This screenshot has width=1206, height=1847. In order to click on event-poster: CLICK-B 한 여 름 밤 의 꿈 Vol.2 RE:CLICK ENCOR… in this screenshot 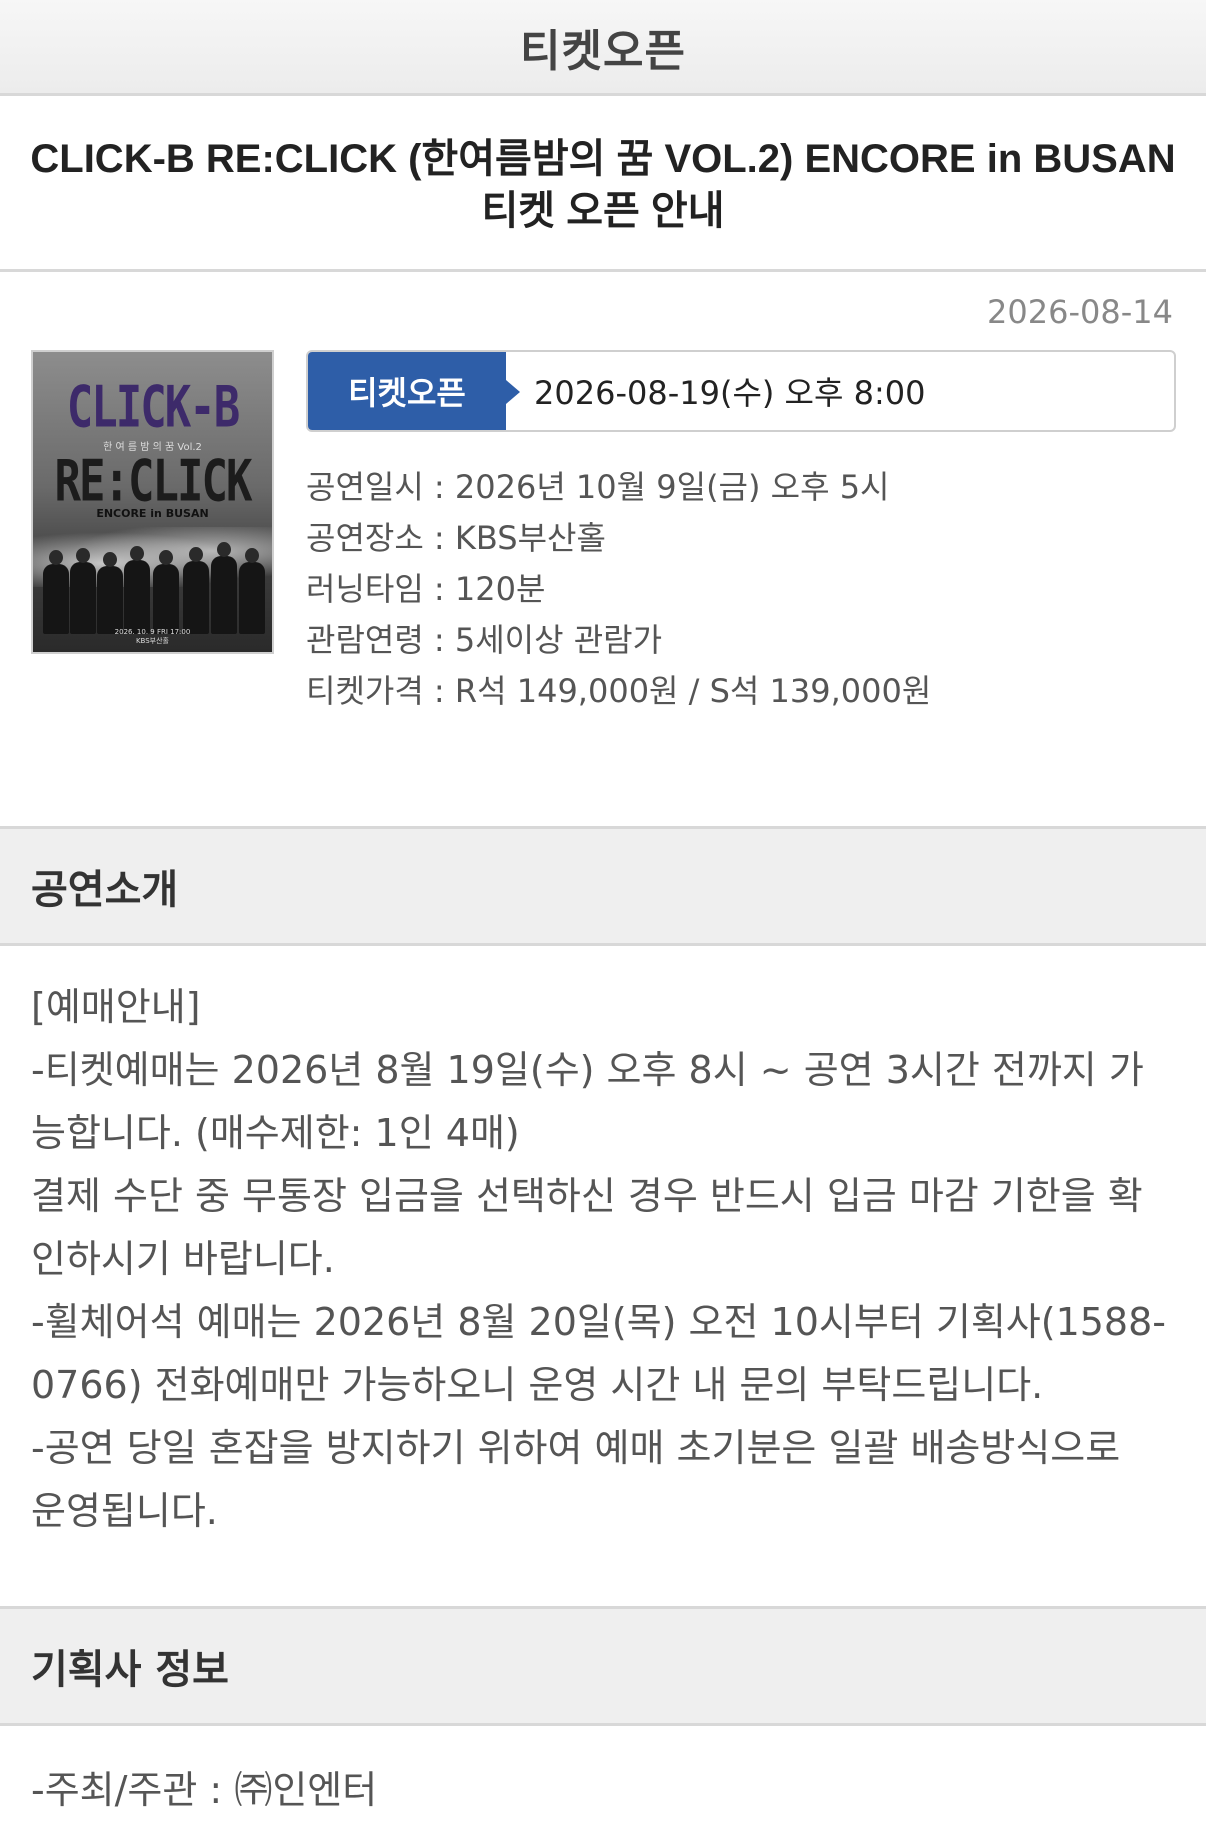, I will do `click(152, 502)`.